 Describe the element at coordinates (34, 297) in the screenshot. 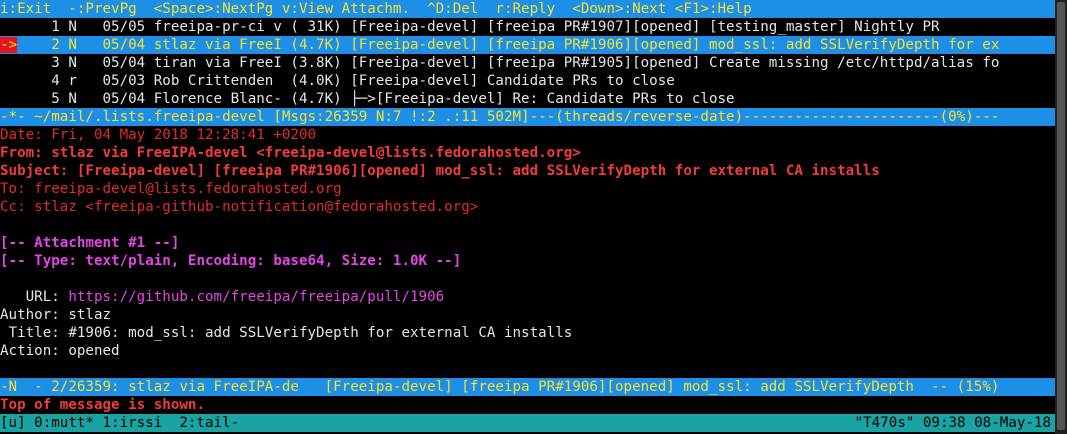

I see `body-url-label: URL:` at that location.